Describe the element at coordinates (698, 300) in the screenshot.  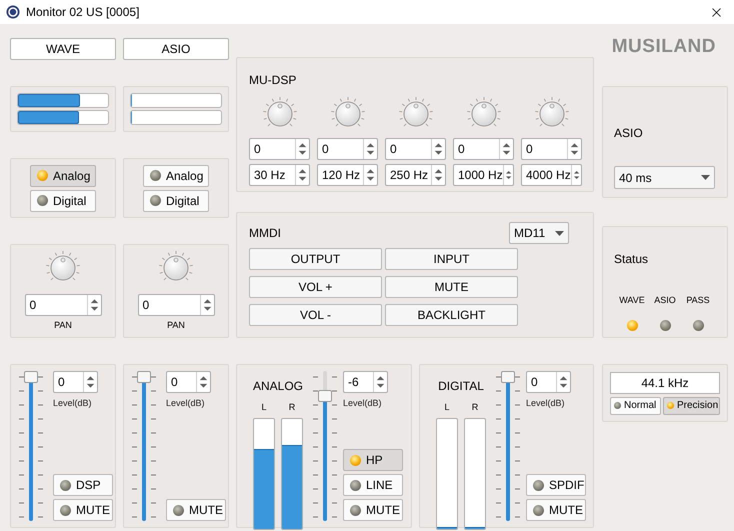
I see `status-label: PASS` at that location.